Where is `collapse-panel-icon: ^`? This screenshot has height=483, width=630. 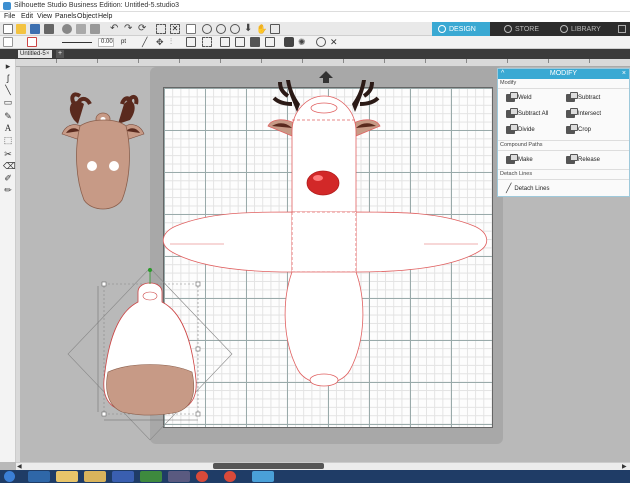
collapse-panel-icon: ^ is located at coordinates (502, 74).